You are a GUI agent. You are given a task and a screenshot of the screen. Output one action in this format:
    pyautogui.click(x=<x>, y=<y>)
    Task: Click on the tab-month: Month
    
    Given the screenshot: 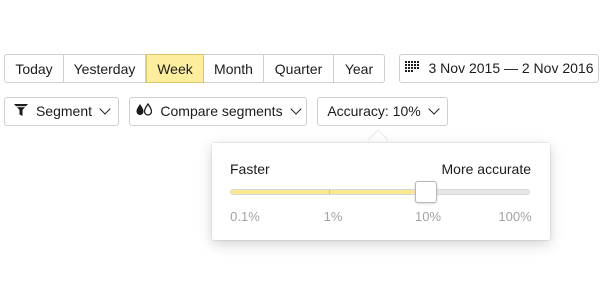 What is the action you would take?
    pyautogui.click(x=234, y=68)
    